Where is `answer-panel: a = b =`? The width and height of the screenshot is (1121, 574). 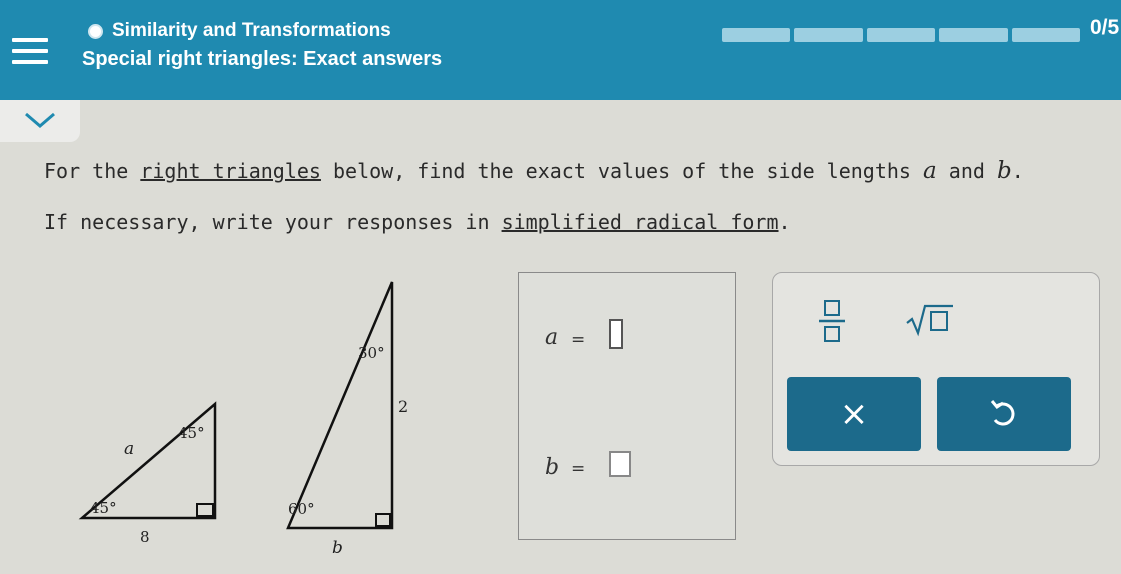
answer-panel: a = b = is located at coordinates (627, 406).